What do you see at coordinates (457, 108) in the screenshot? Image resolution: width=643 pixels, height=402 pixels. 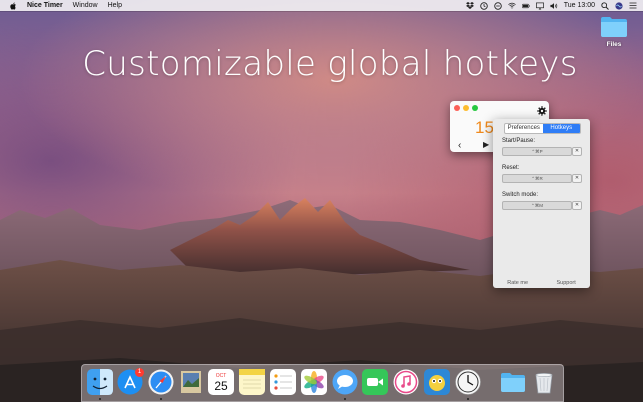 I see `close-window-button` at bounding box center [457, 108].